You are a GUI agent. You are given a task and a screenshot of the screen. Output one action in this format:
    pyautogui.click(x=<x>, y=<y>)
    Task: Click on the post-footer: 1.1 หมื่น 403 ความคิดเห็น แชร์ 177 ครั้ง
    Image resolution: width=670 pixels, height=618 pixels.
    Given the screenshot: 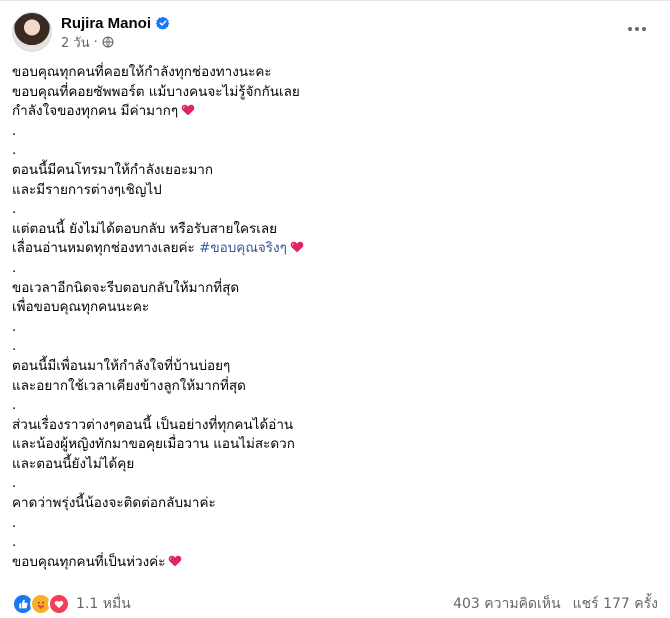 What is the action you would take?
    pyautogui.click(x=335, y=604)
    